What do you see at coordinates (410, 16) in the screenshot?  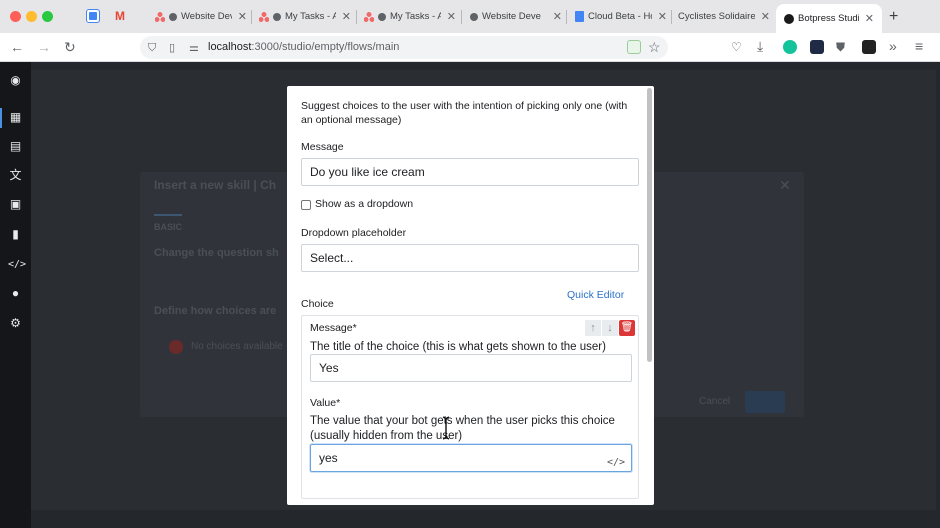 I see `tab-my-tasks-2: My Tasks - A ✕` at bounding box center [410, 16].